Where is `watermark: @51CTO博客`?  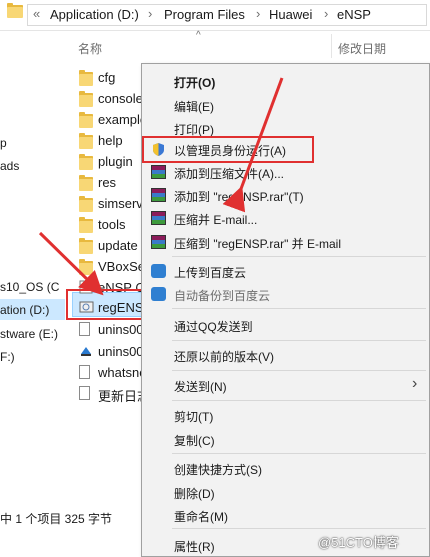 watermark: @51CTO博客 is located at coordinates (358, 542).